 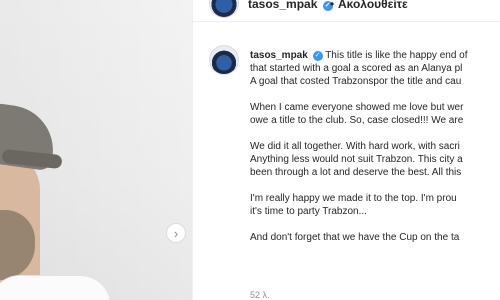 What do you see at coordinates (317, 56) in the screenshot?
I see `verified-badge-icon: ✓` at bounding box center [317, 56].